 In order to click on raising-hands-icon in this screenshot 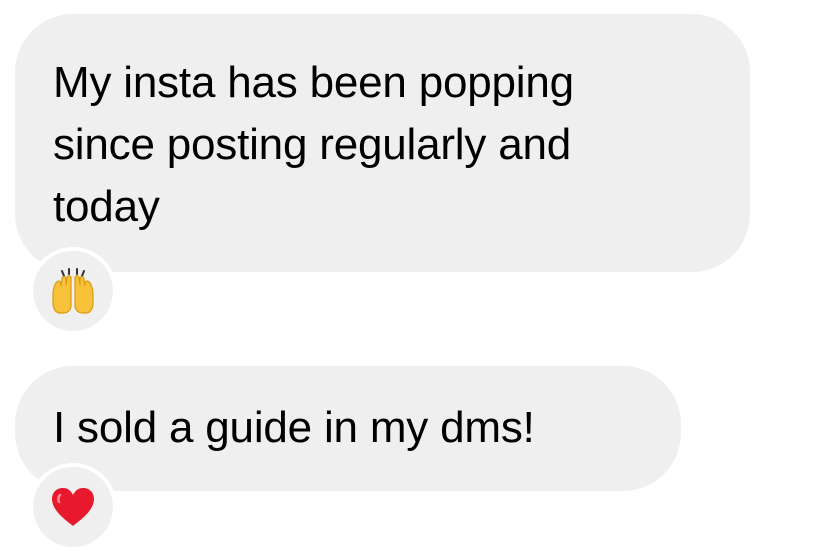, I will do `click(73, 291)`.